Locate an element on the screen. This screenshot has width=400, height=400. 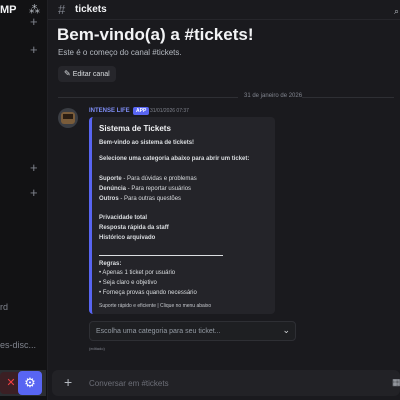
avatar-image is located at coordinates (68, 116).